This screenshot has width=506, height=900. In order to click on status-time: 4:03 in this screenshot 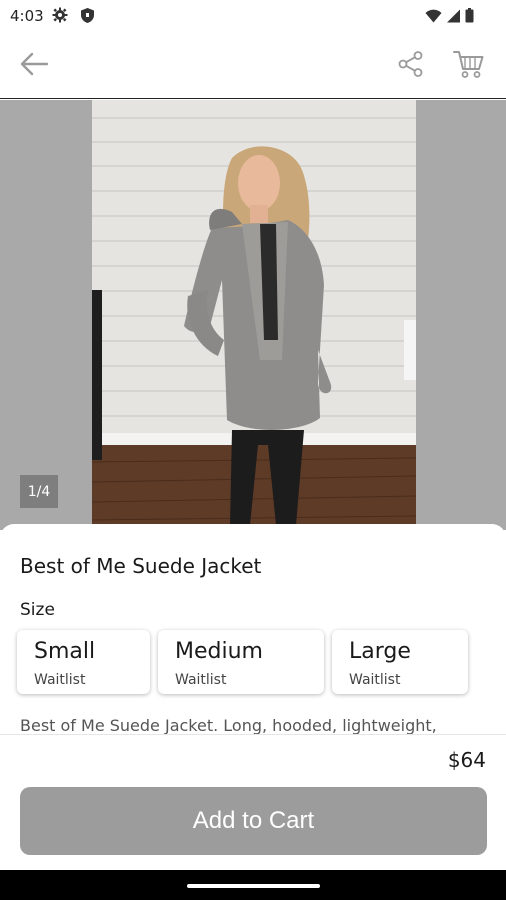, I will do `click(27, 16)`.